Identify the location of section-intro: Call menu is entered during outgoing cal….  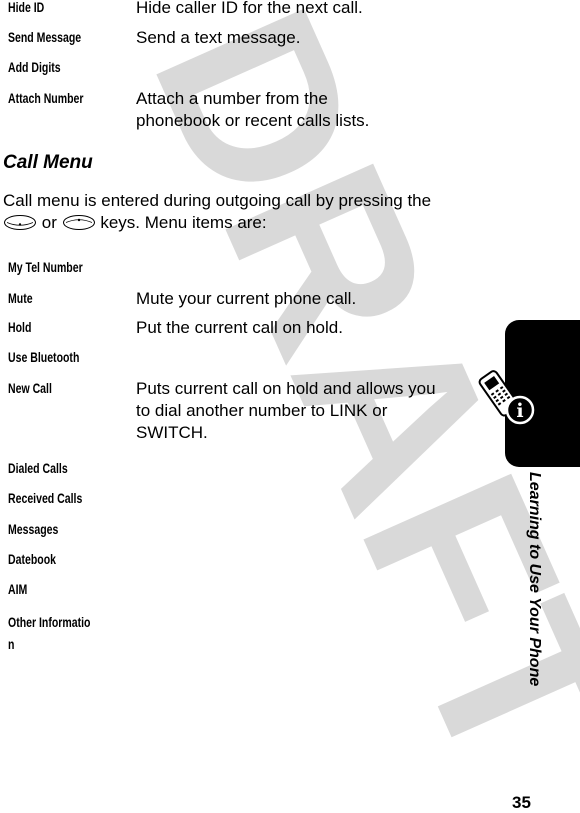
(243, 212).